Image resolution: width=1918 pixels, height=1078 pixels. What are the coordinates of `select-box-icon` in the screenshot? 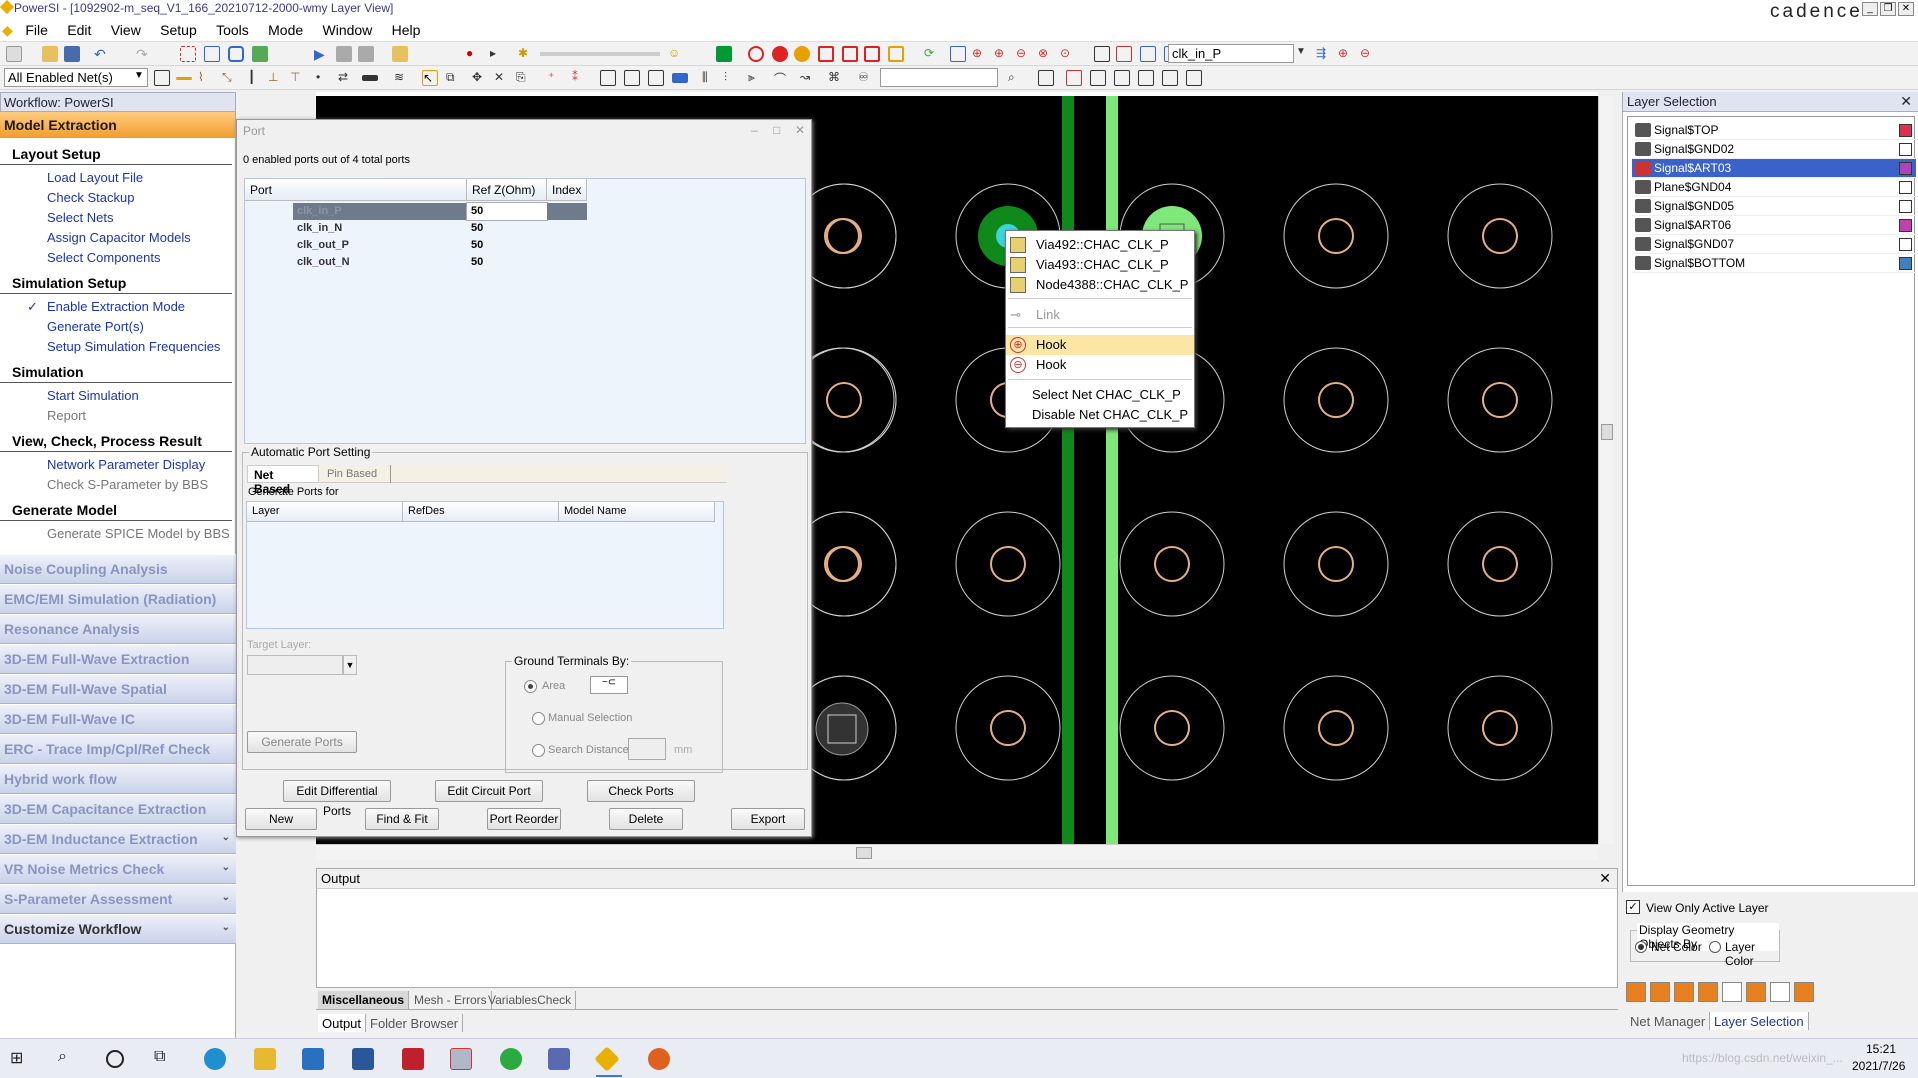 It's located at (188, 54).